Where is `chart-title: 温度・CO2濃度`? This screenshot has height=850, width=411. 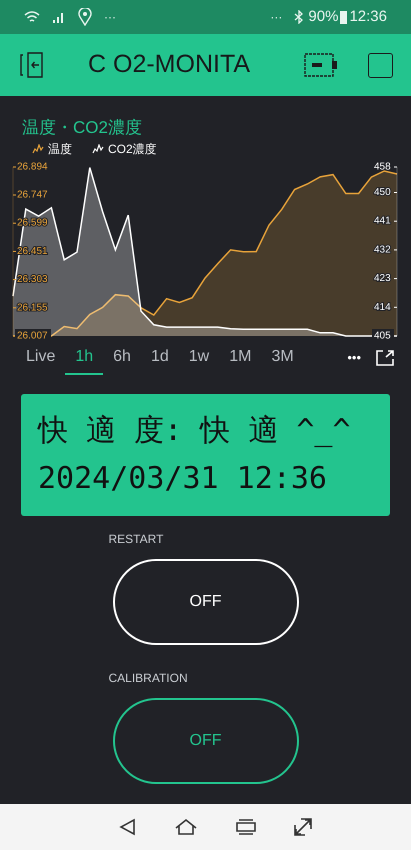 chart-title: 温度・CO2濃度 is located at coordinates (82, 128).